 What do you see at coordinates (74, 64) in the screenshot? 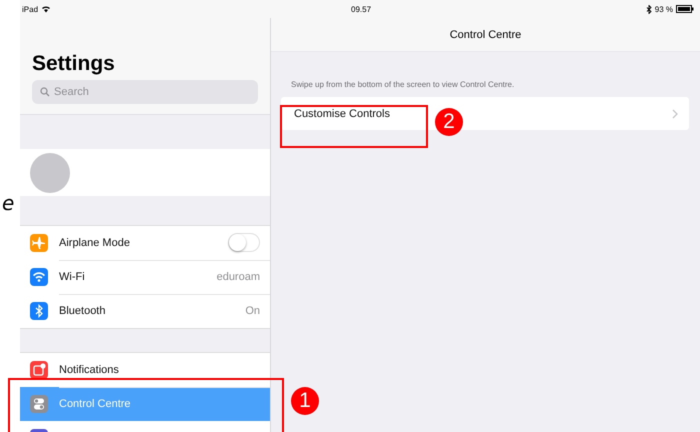
I see `settings-title: Settings` at bounding box center [74, 64].